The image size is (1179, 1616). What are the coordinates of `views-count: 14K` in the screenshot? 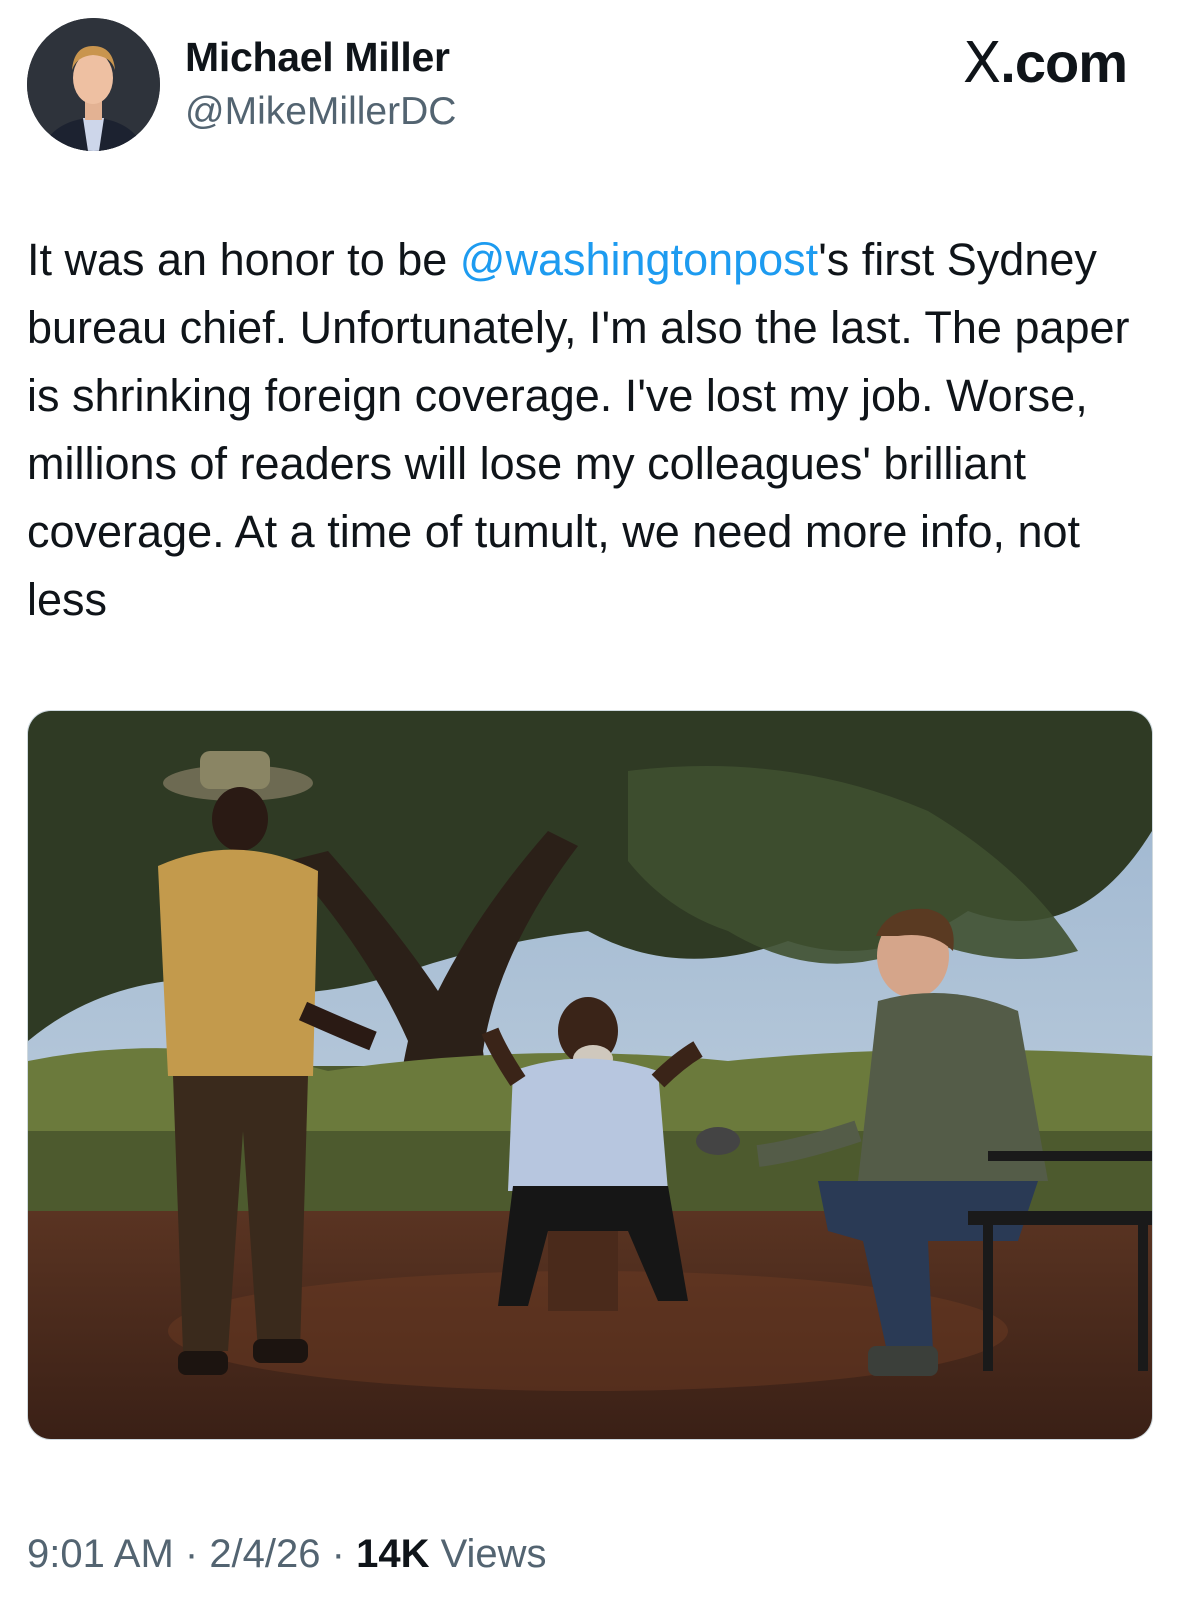 It's located at (393, 1554).